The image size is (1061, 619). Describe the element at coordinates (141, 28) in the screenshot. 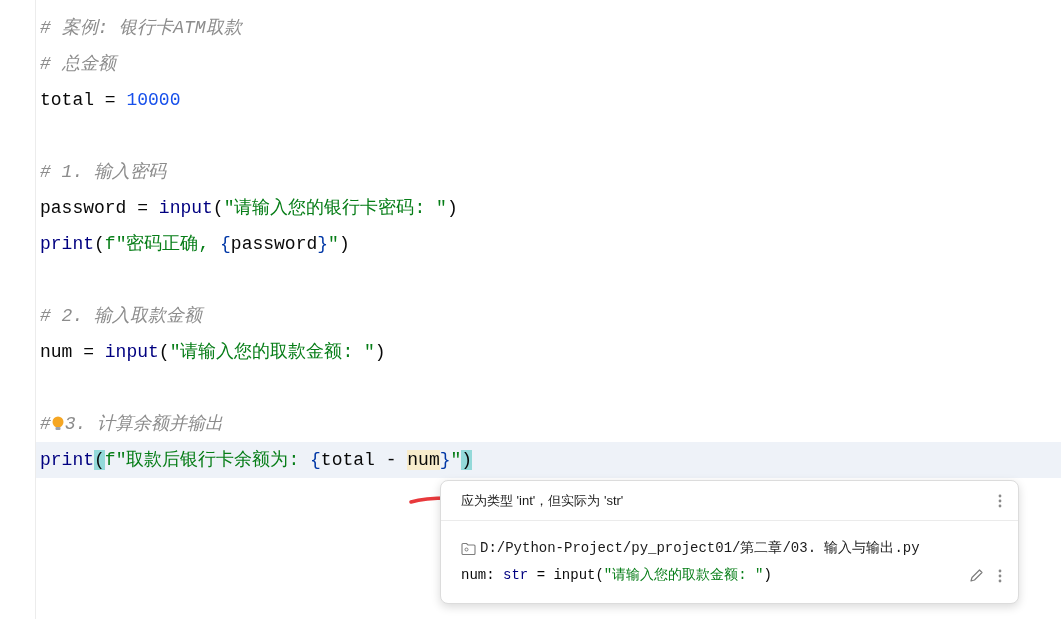

I see `code-line: # 案例: 银行卡ATM取款` at that location.